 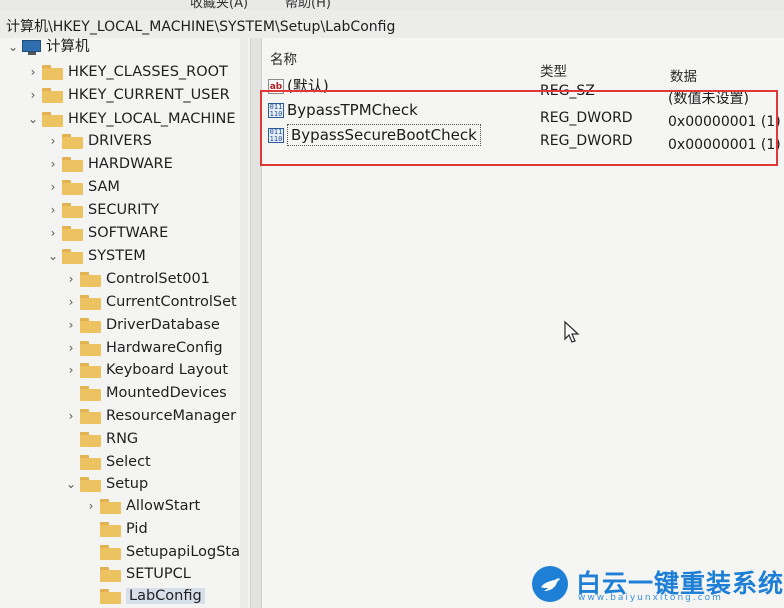 I want to click on tree-node-select: Select, so click(x=107, y=462).